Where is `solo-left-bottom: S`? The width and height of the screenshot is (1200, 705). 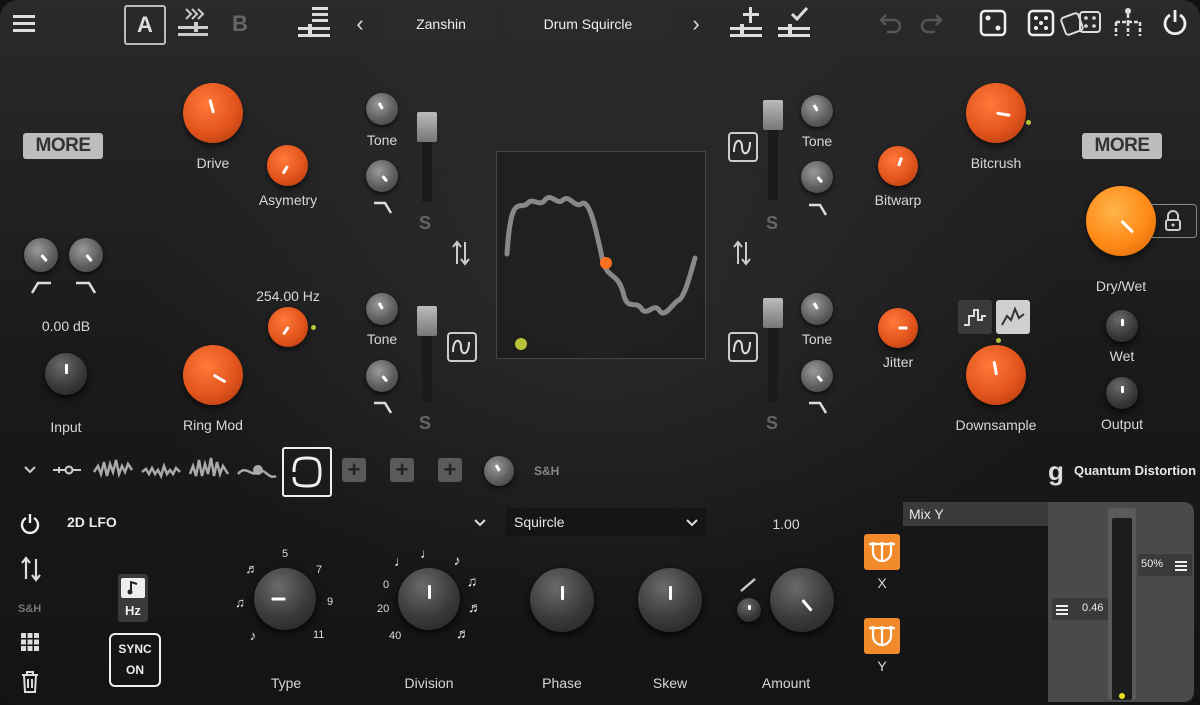 solo-left-bottom: S is located at coordinates (425, 423).